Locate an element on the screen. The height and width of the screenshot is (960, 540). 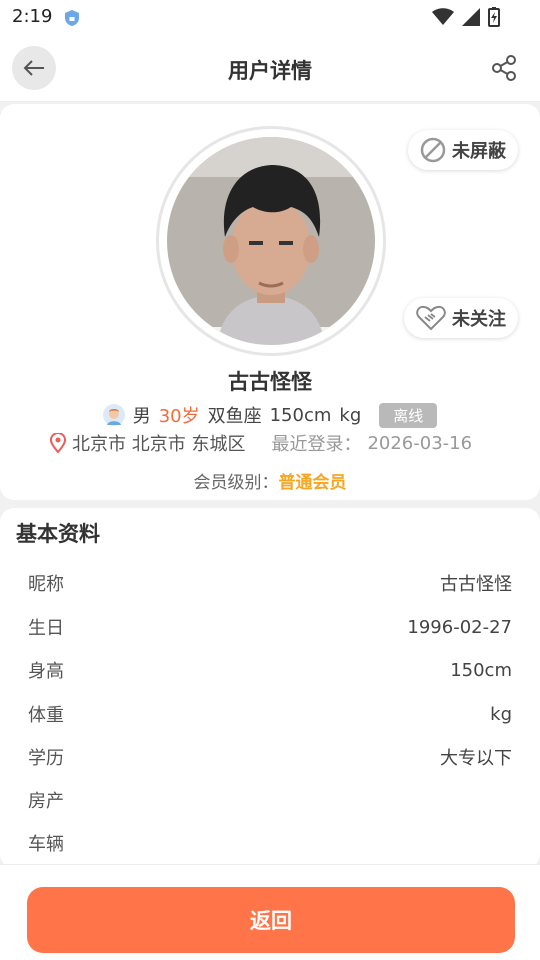
row-label: 生日 is located at coordinates (46, 628).